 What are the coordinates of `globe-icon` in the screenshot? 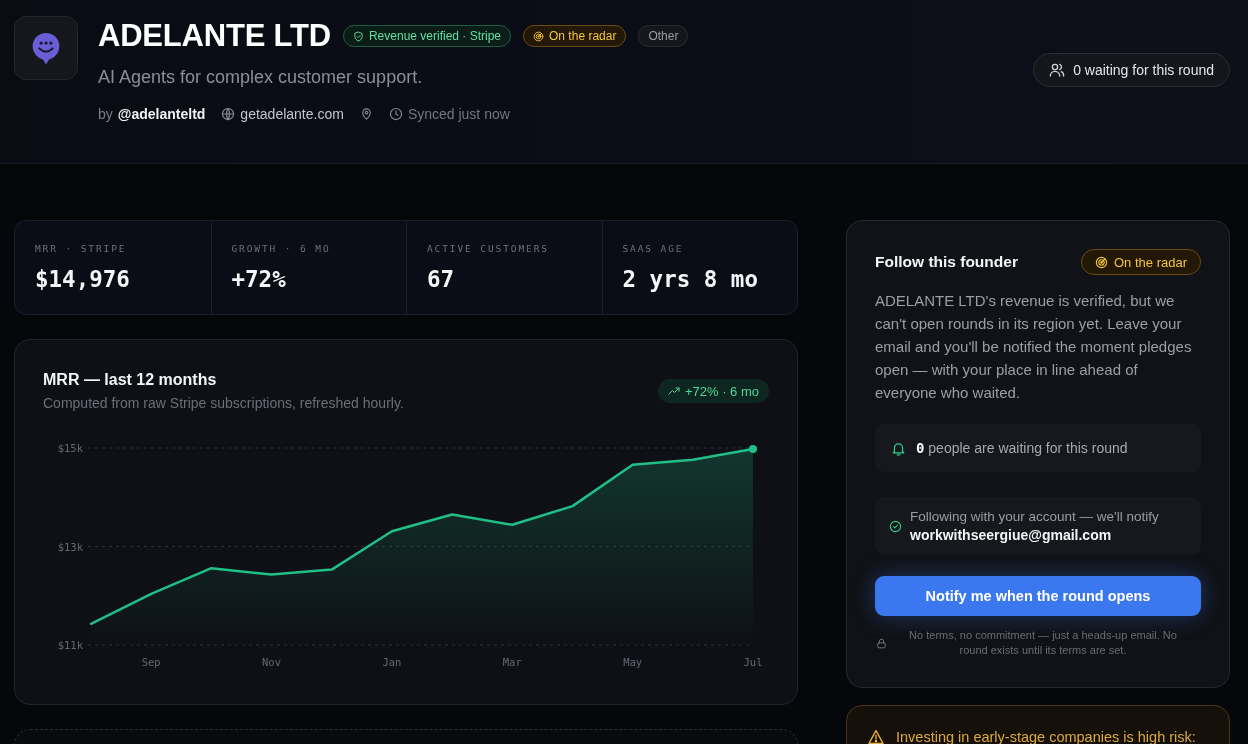 It's located at (228, 114).